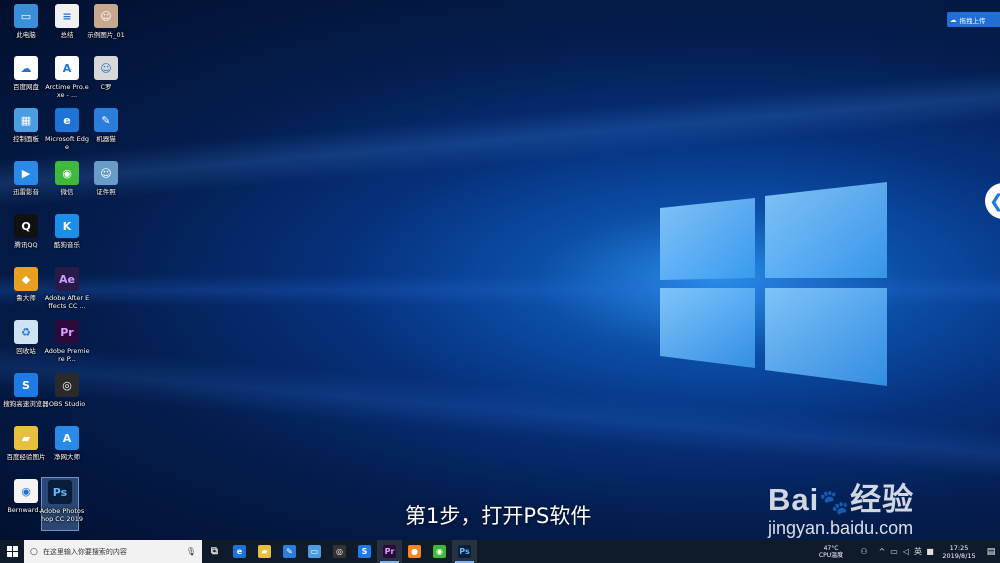  I want to click on taskbar-app-file-explorer: ▰, so click(264, 551).